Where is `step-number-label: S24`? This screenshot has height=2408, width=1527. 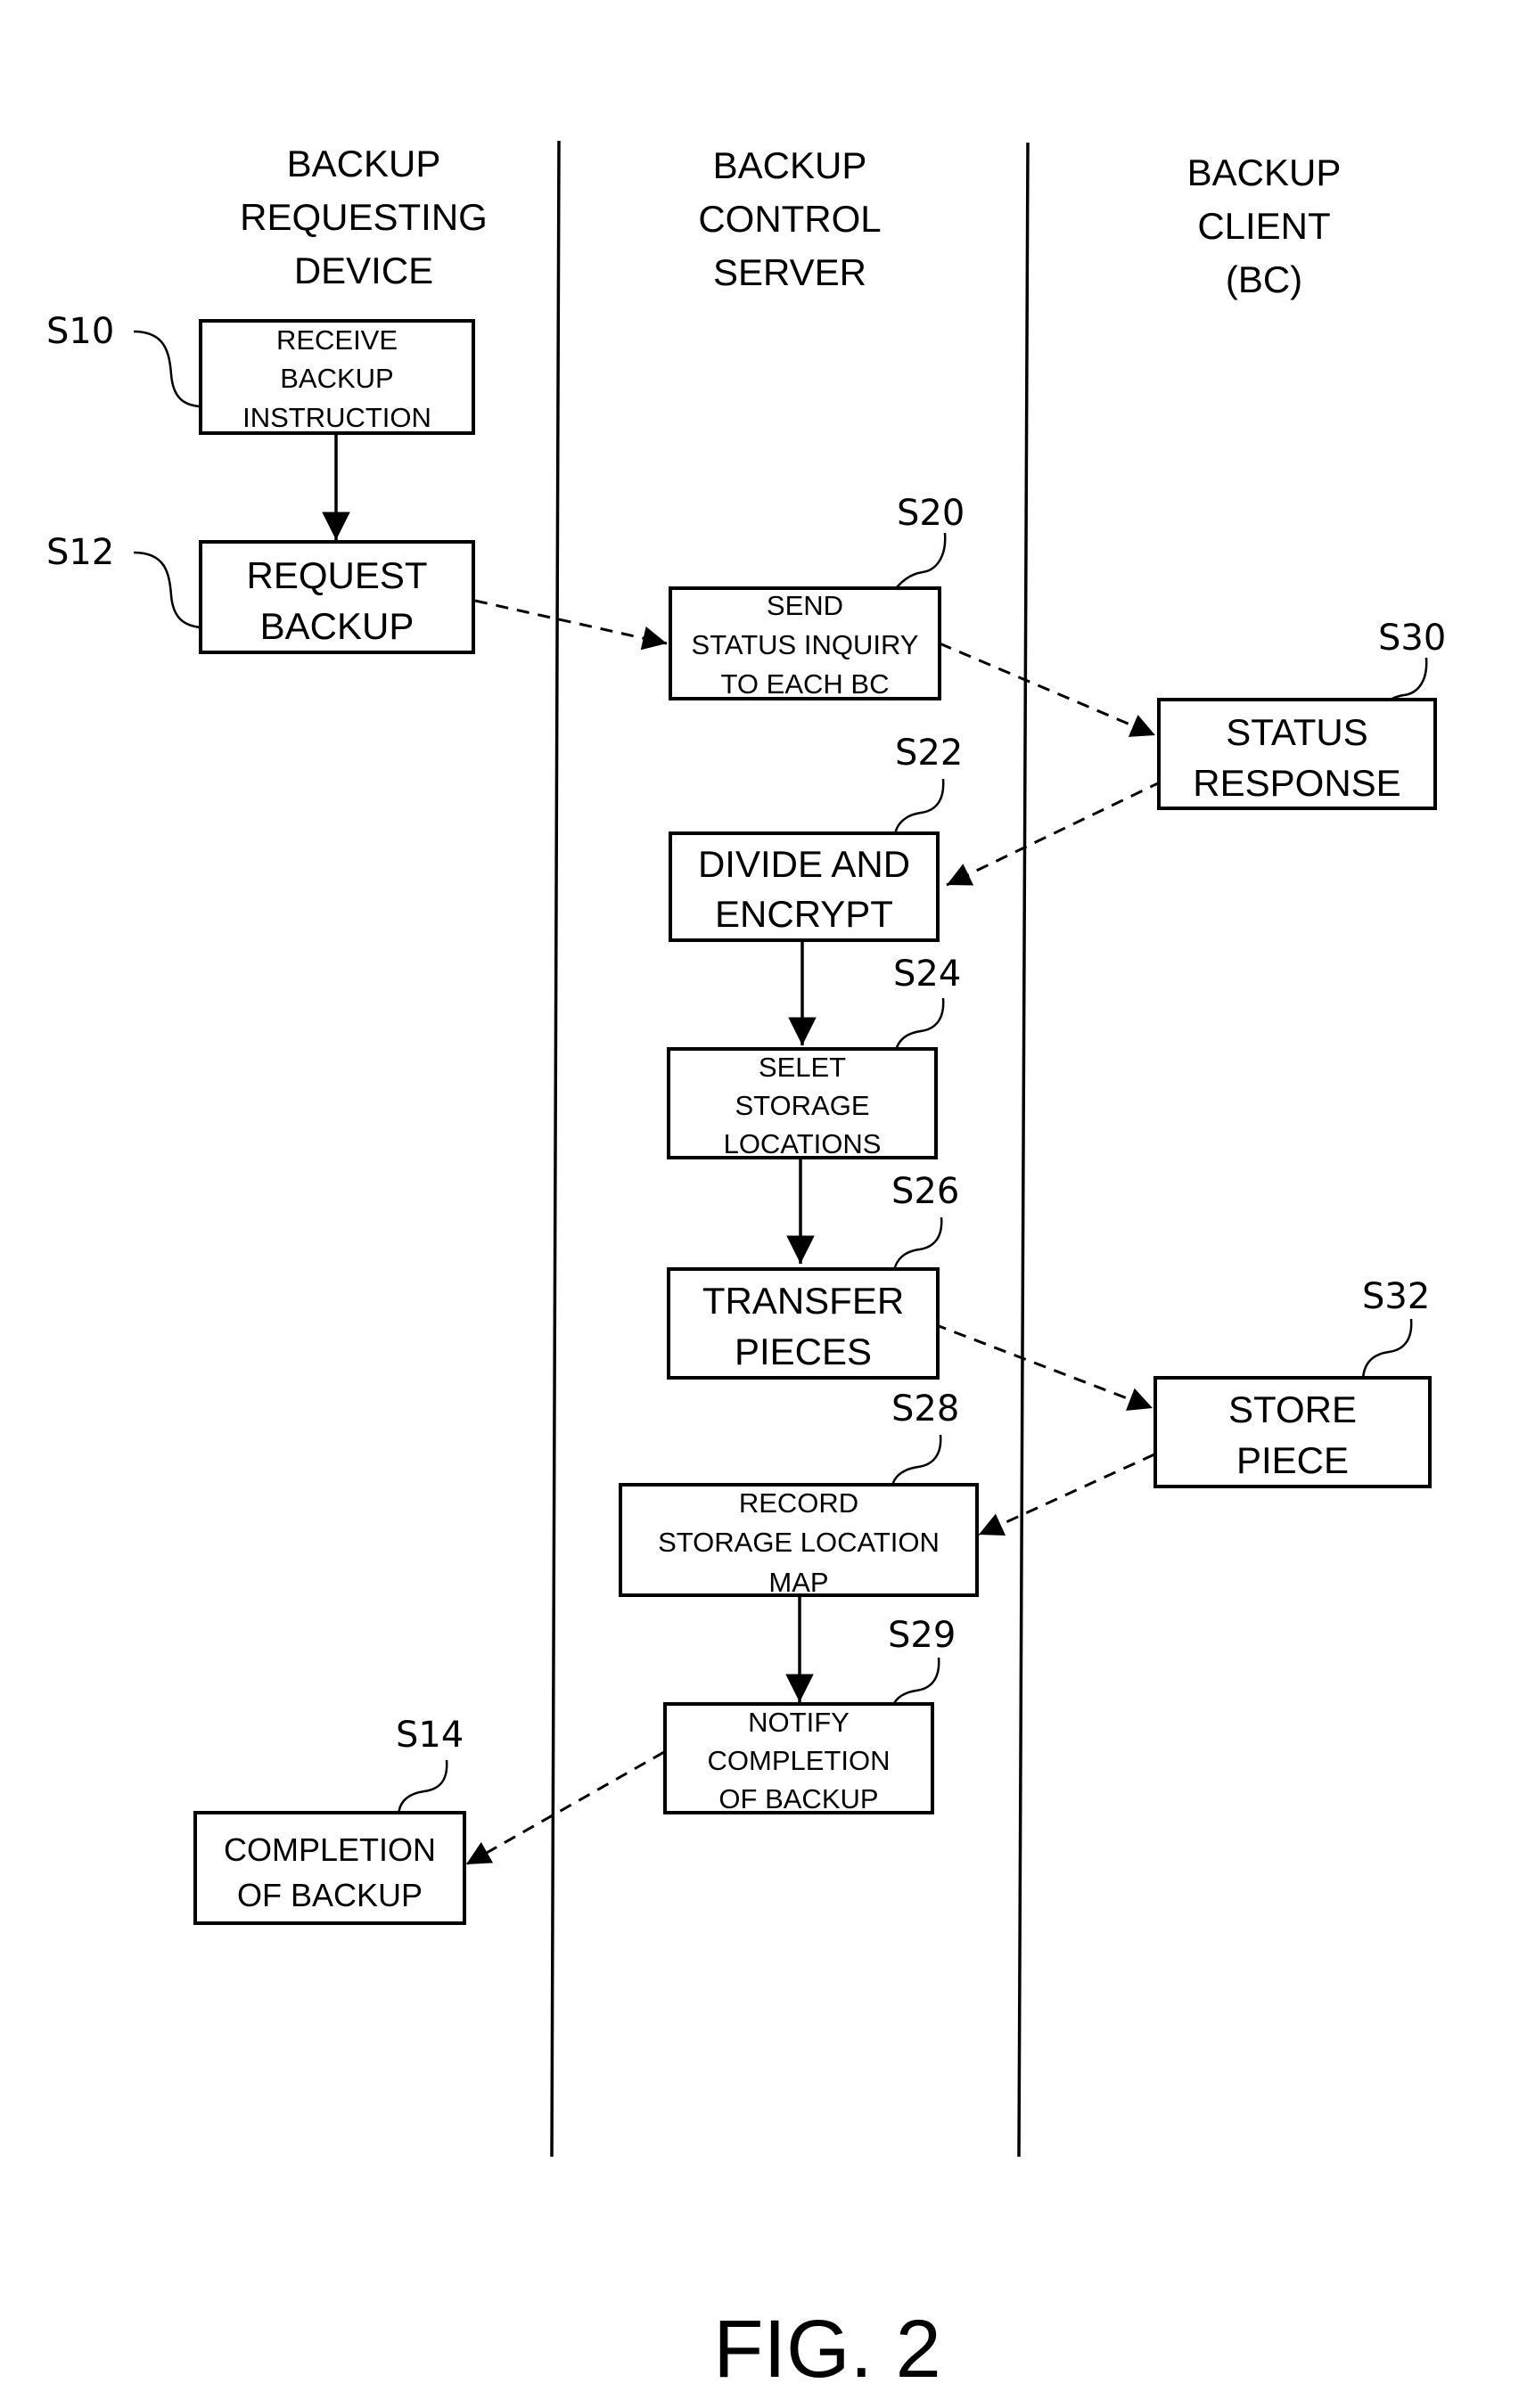 step-number-label: S24 is located at coordinates (927, 974).